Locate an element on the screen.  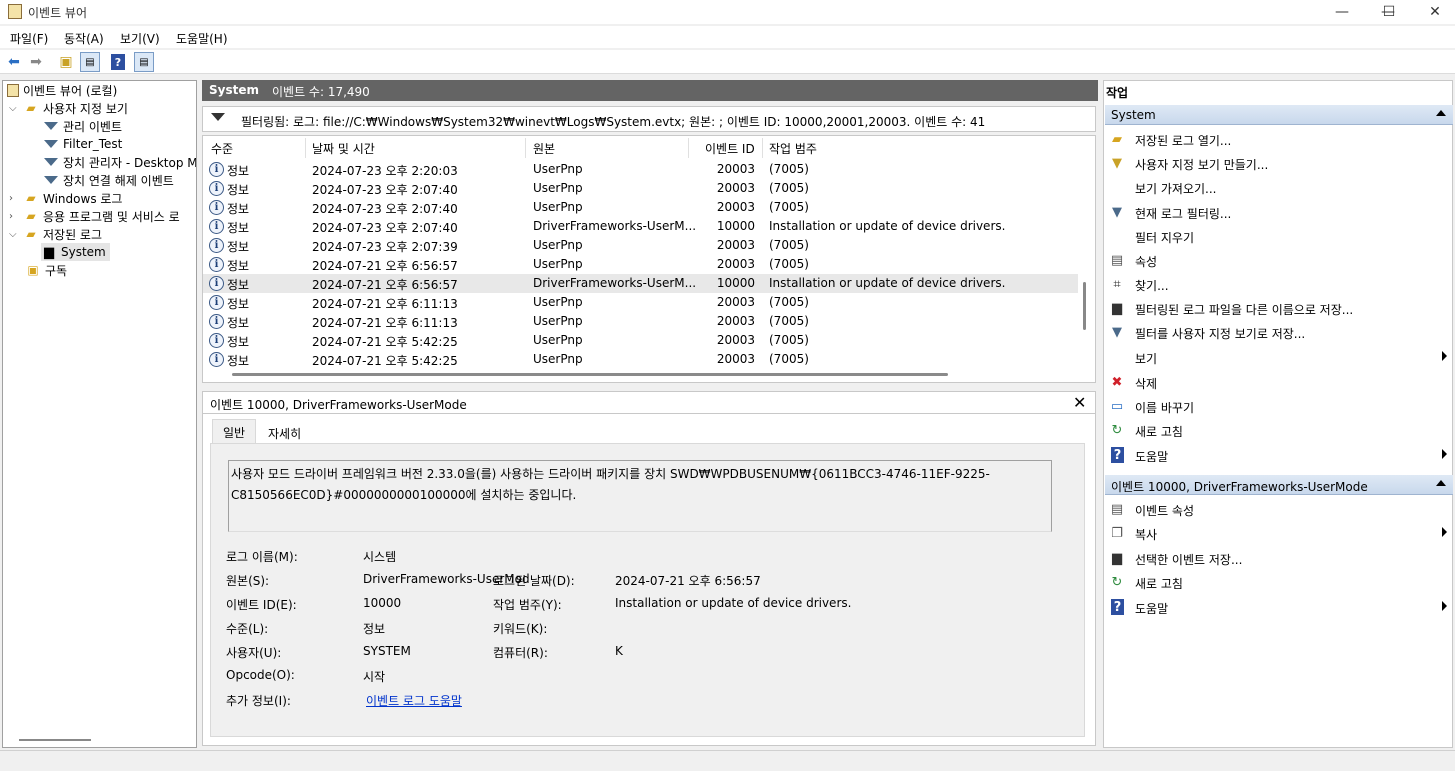
status-bar is located at coordinates (727, 760).